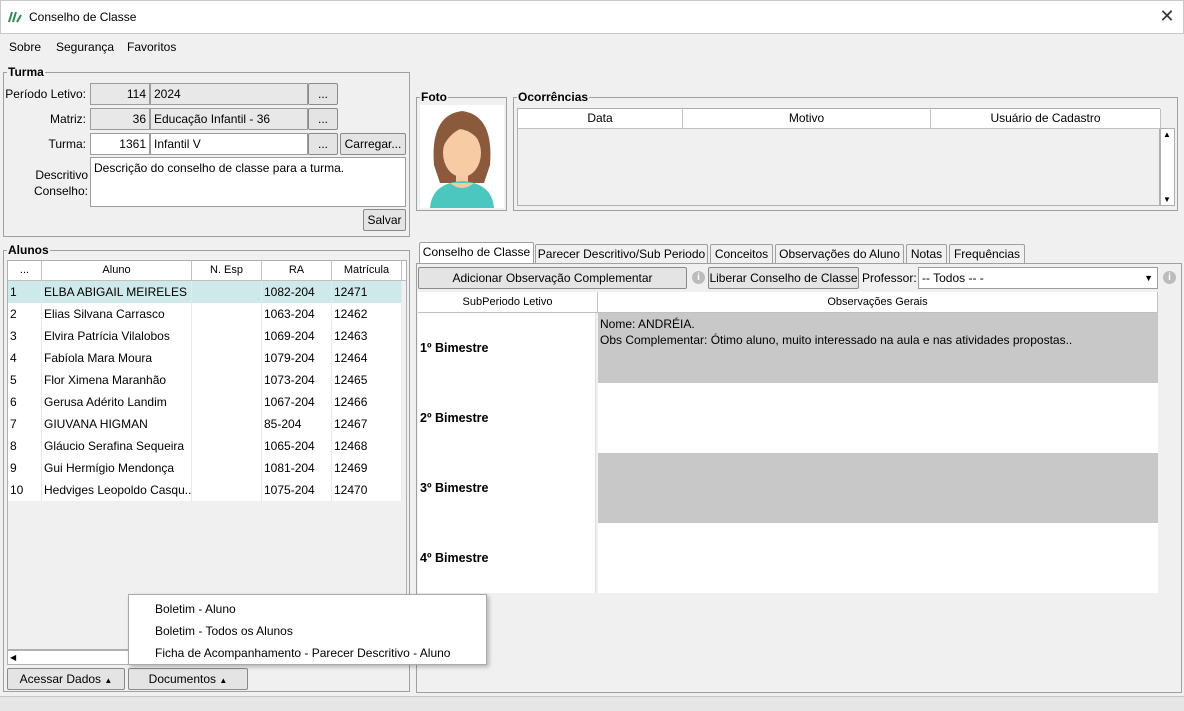 Image resolution: width=1184 pixels, height=711 pixels. Describe the element at coordinates (600, 118) in the screenshot. I see `col-data: Data` at that location.